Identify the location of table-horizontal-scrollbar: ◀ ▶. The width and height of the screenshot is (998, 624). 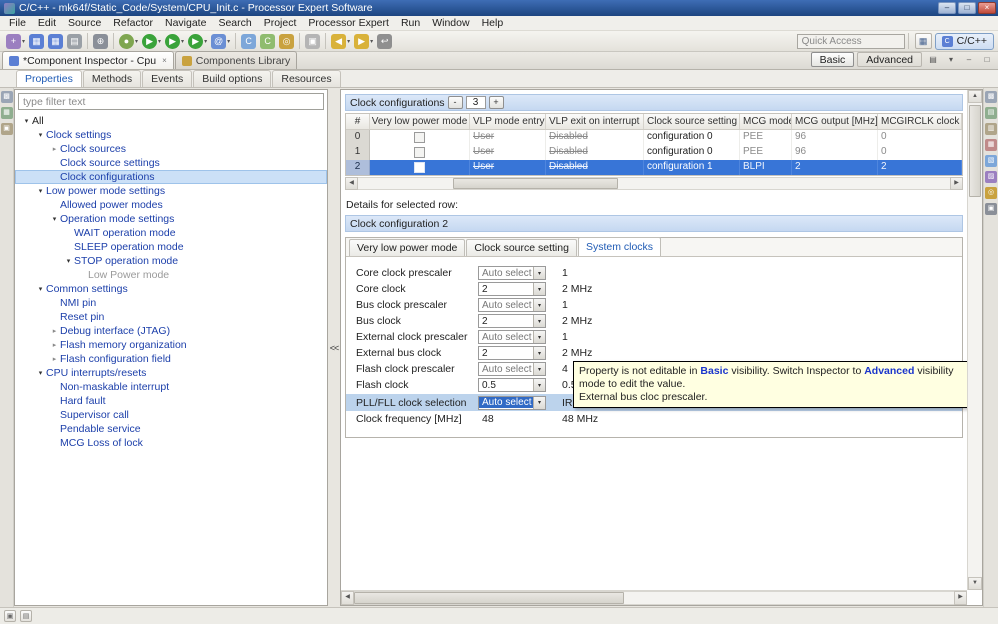
(654, 183).